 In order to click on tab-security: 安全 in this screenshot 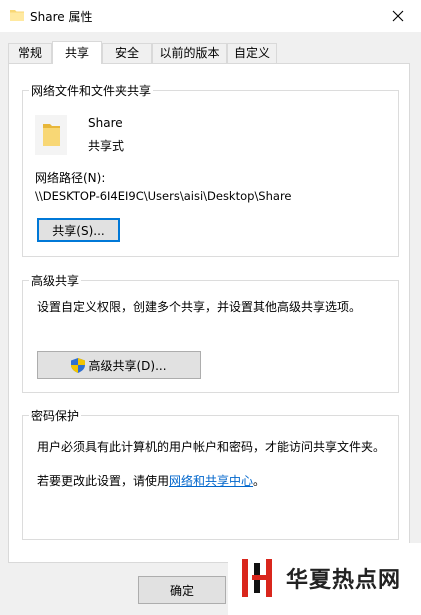, I will do `click(127, 53)`.